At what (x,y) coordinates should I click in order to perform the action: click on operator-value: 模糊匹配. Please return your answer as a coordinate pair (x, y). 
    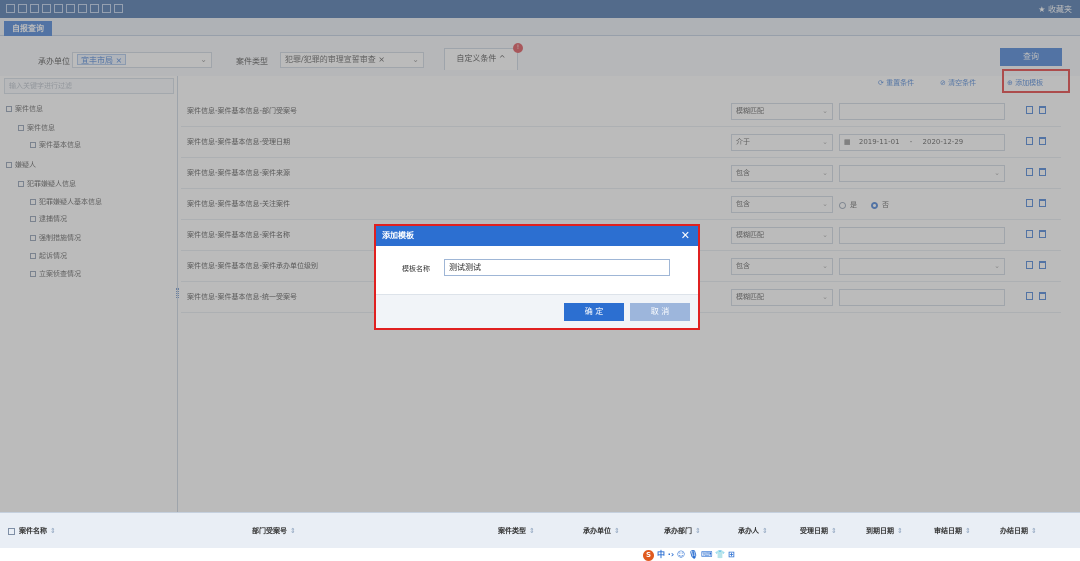
    Looking at the image, I should click on (750, 235).